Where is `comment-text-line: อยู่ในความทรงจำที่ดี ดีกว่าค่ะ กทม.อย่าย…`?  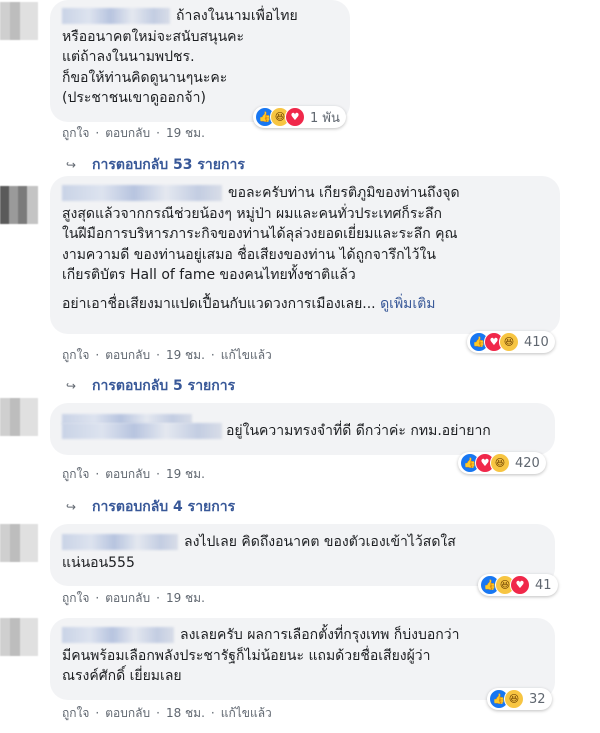
comment-text-line: อยู่ในความทรงจำที่ดี ดีกว่าค่ะ กทม.อย่าย… is located at coordinates (302, 431).